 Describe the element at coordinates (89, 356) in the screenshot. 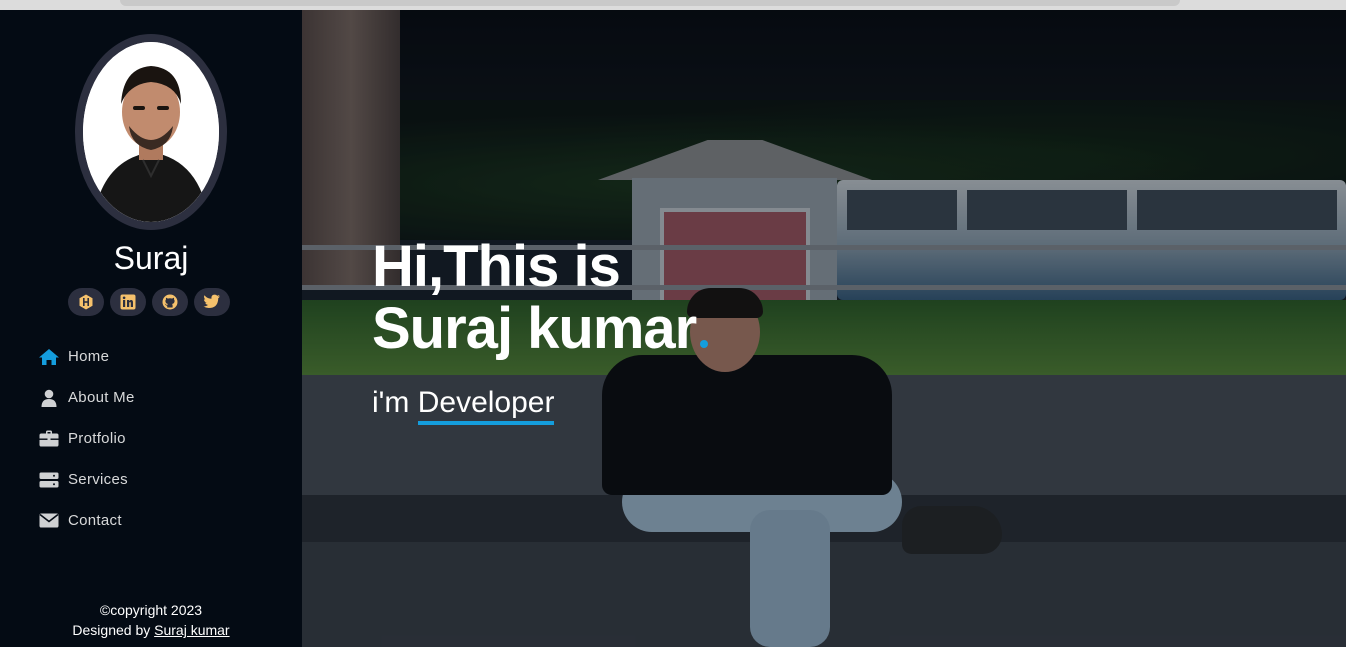

I see `nav-item-label: Home` at that location.